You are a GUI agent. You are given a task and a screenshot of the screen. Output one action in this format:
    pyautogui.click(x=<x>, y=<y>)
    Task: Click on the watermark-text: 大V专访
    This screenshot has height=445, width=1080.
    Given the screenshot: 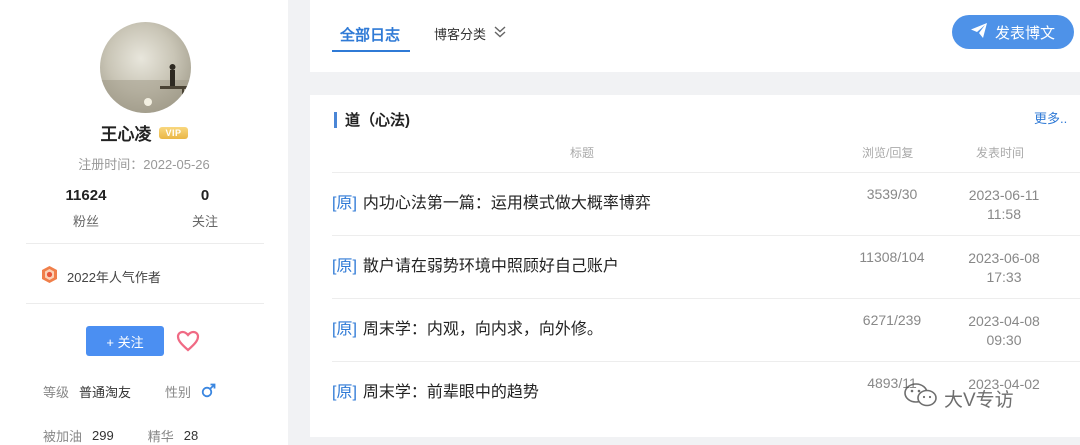 What is the action you would take?
    pyautogui.click(x=979, y=400)
    